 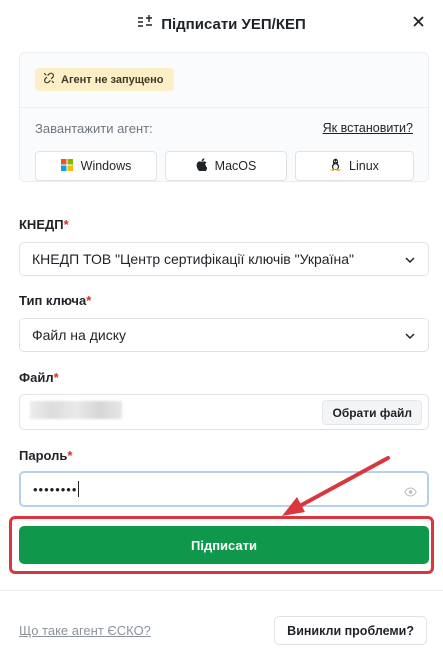 What do you see at coordinates (79, 335) in the screenshot?
I see `key-type-value: Файл на диску` at bounding box center [79, 335].